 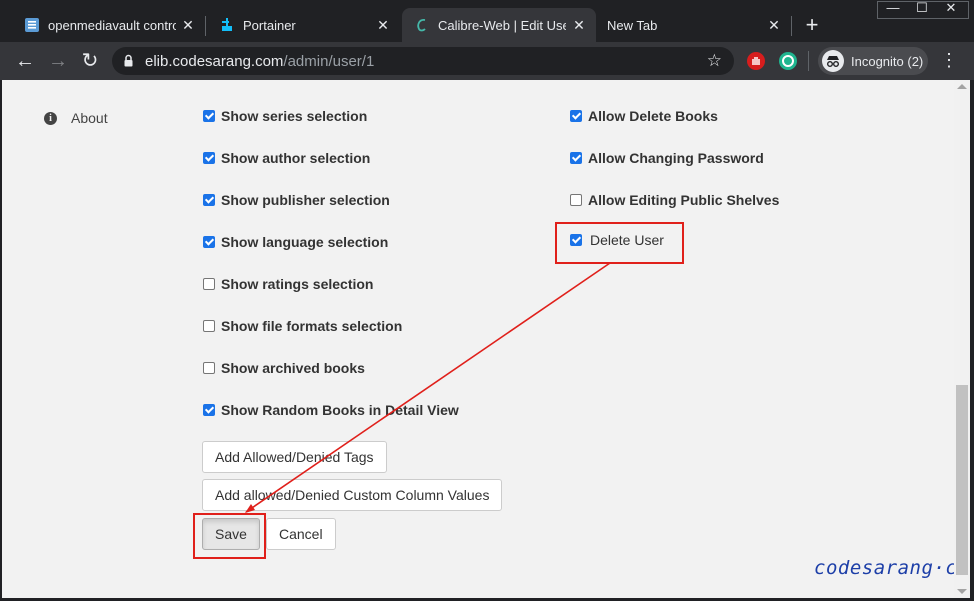 I want to click on tab-calibre-web: Calibre-Web | Edit User a ✕, so click(x=499, y=25).